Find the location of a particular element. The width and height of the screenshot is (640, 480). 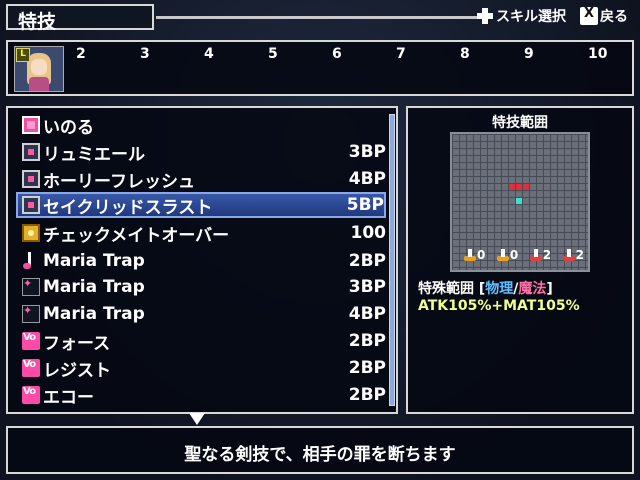

skill-row: Vo レジスト 2BP is located at coordinates (202, 368).